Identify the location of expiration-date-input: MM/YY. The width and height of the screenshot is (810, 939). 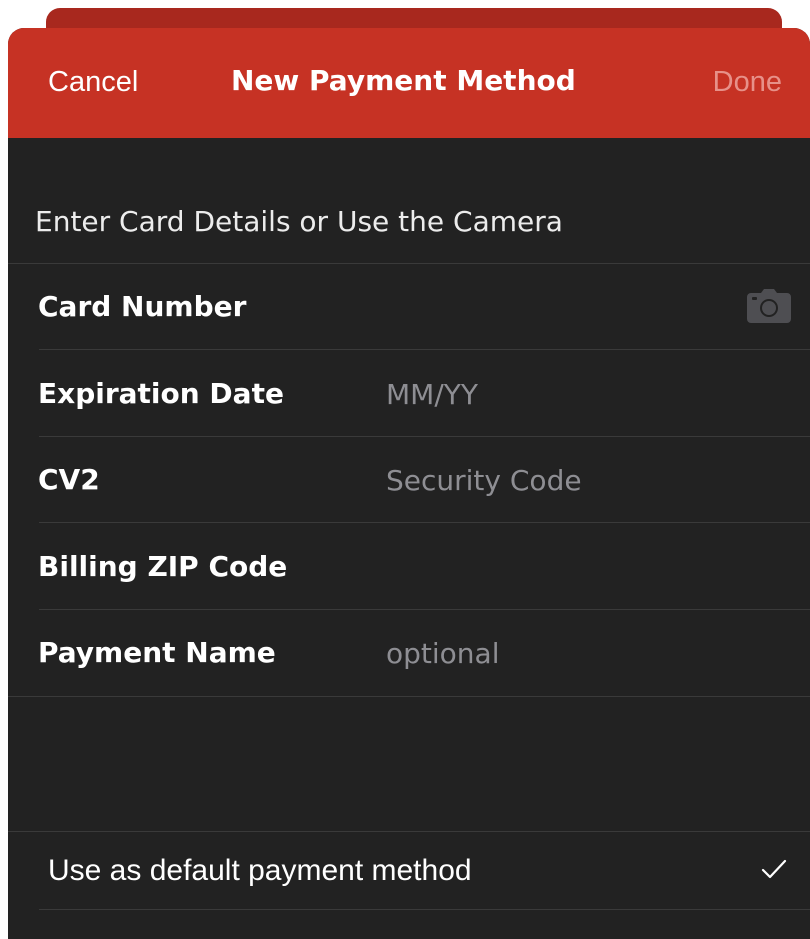
(432, 394).